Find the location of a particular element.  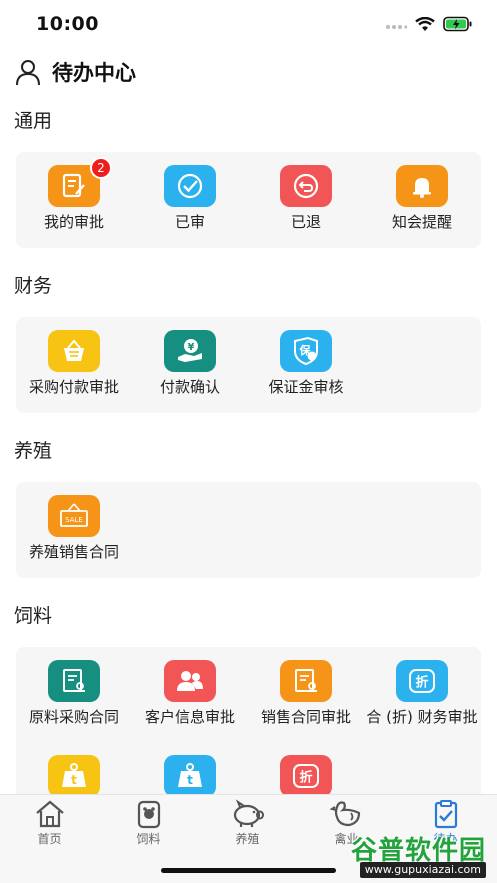

home-indicator is located at coordinates (248, 870).